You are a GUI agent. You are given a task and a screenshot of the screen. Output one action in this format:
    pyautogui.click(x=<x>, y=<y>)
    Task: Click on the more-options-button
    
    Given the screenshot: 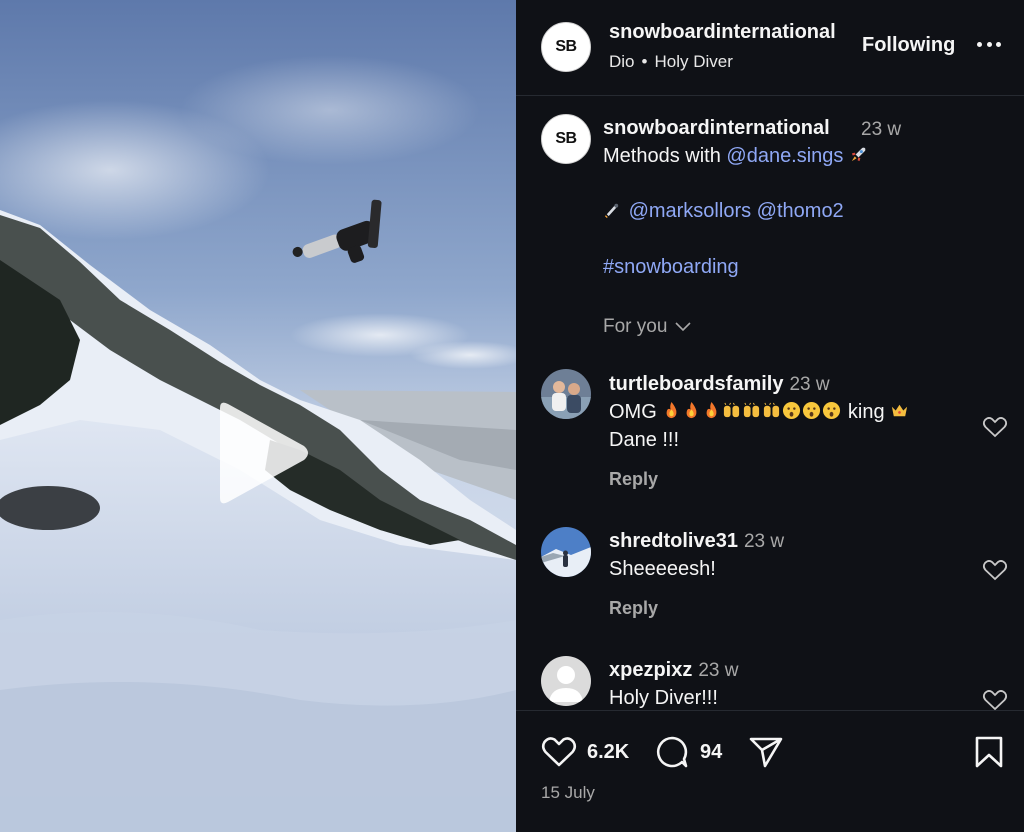 What is the action you would take?
    pyautogui.click(x=989, y=44)
    